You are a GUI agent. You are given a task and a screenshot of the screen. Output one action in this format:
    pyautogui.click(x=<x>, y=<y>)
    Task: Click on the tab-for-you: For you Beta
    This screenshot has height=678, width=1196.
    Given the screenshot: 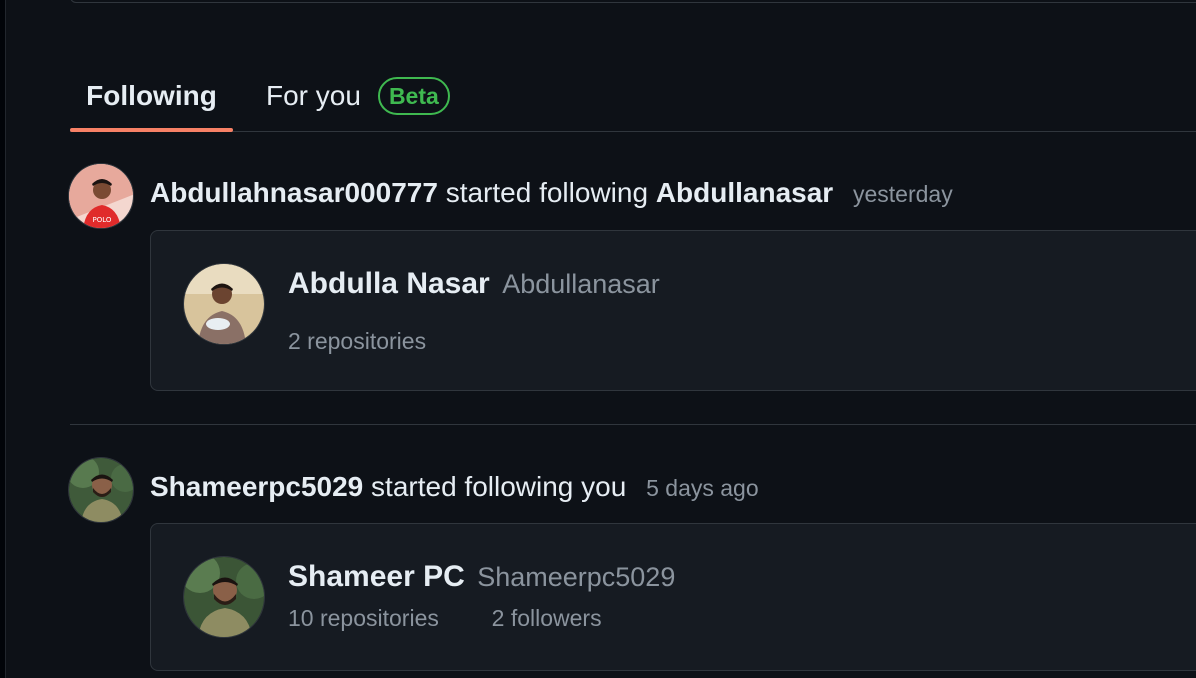 What is the action you would take?
    pyautogui.click(x=358, y=96)
    